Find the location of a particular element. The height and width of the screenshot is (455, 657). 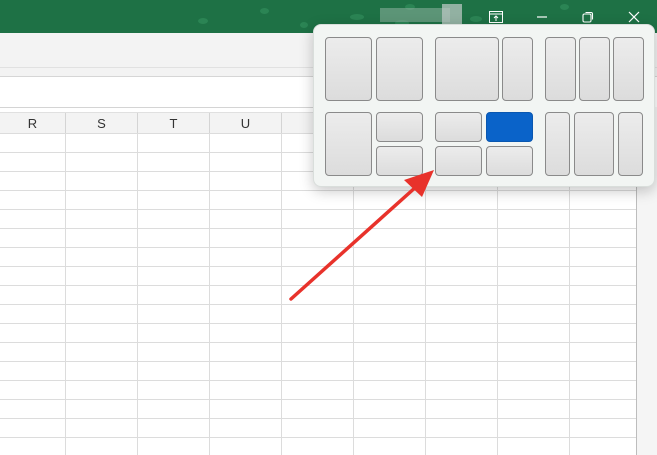

snap-zone-left-wide is located at coordinates (467, 69).